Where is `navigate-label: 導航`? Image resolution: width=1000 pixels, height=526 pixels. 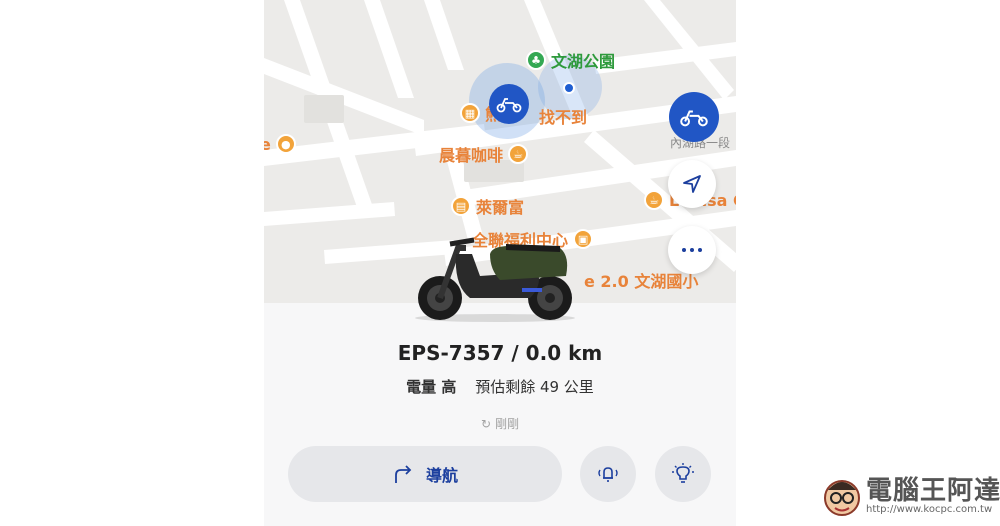
navigate-label: 導航 is located at coordinates (441, 475).